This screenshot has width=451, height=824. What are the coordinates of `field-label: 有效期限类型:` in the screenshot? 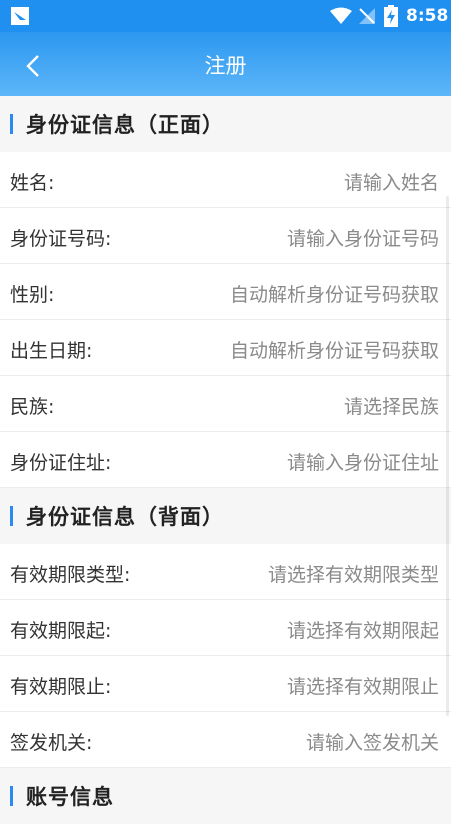 It's located at (70, 575).